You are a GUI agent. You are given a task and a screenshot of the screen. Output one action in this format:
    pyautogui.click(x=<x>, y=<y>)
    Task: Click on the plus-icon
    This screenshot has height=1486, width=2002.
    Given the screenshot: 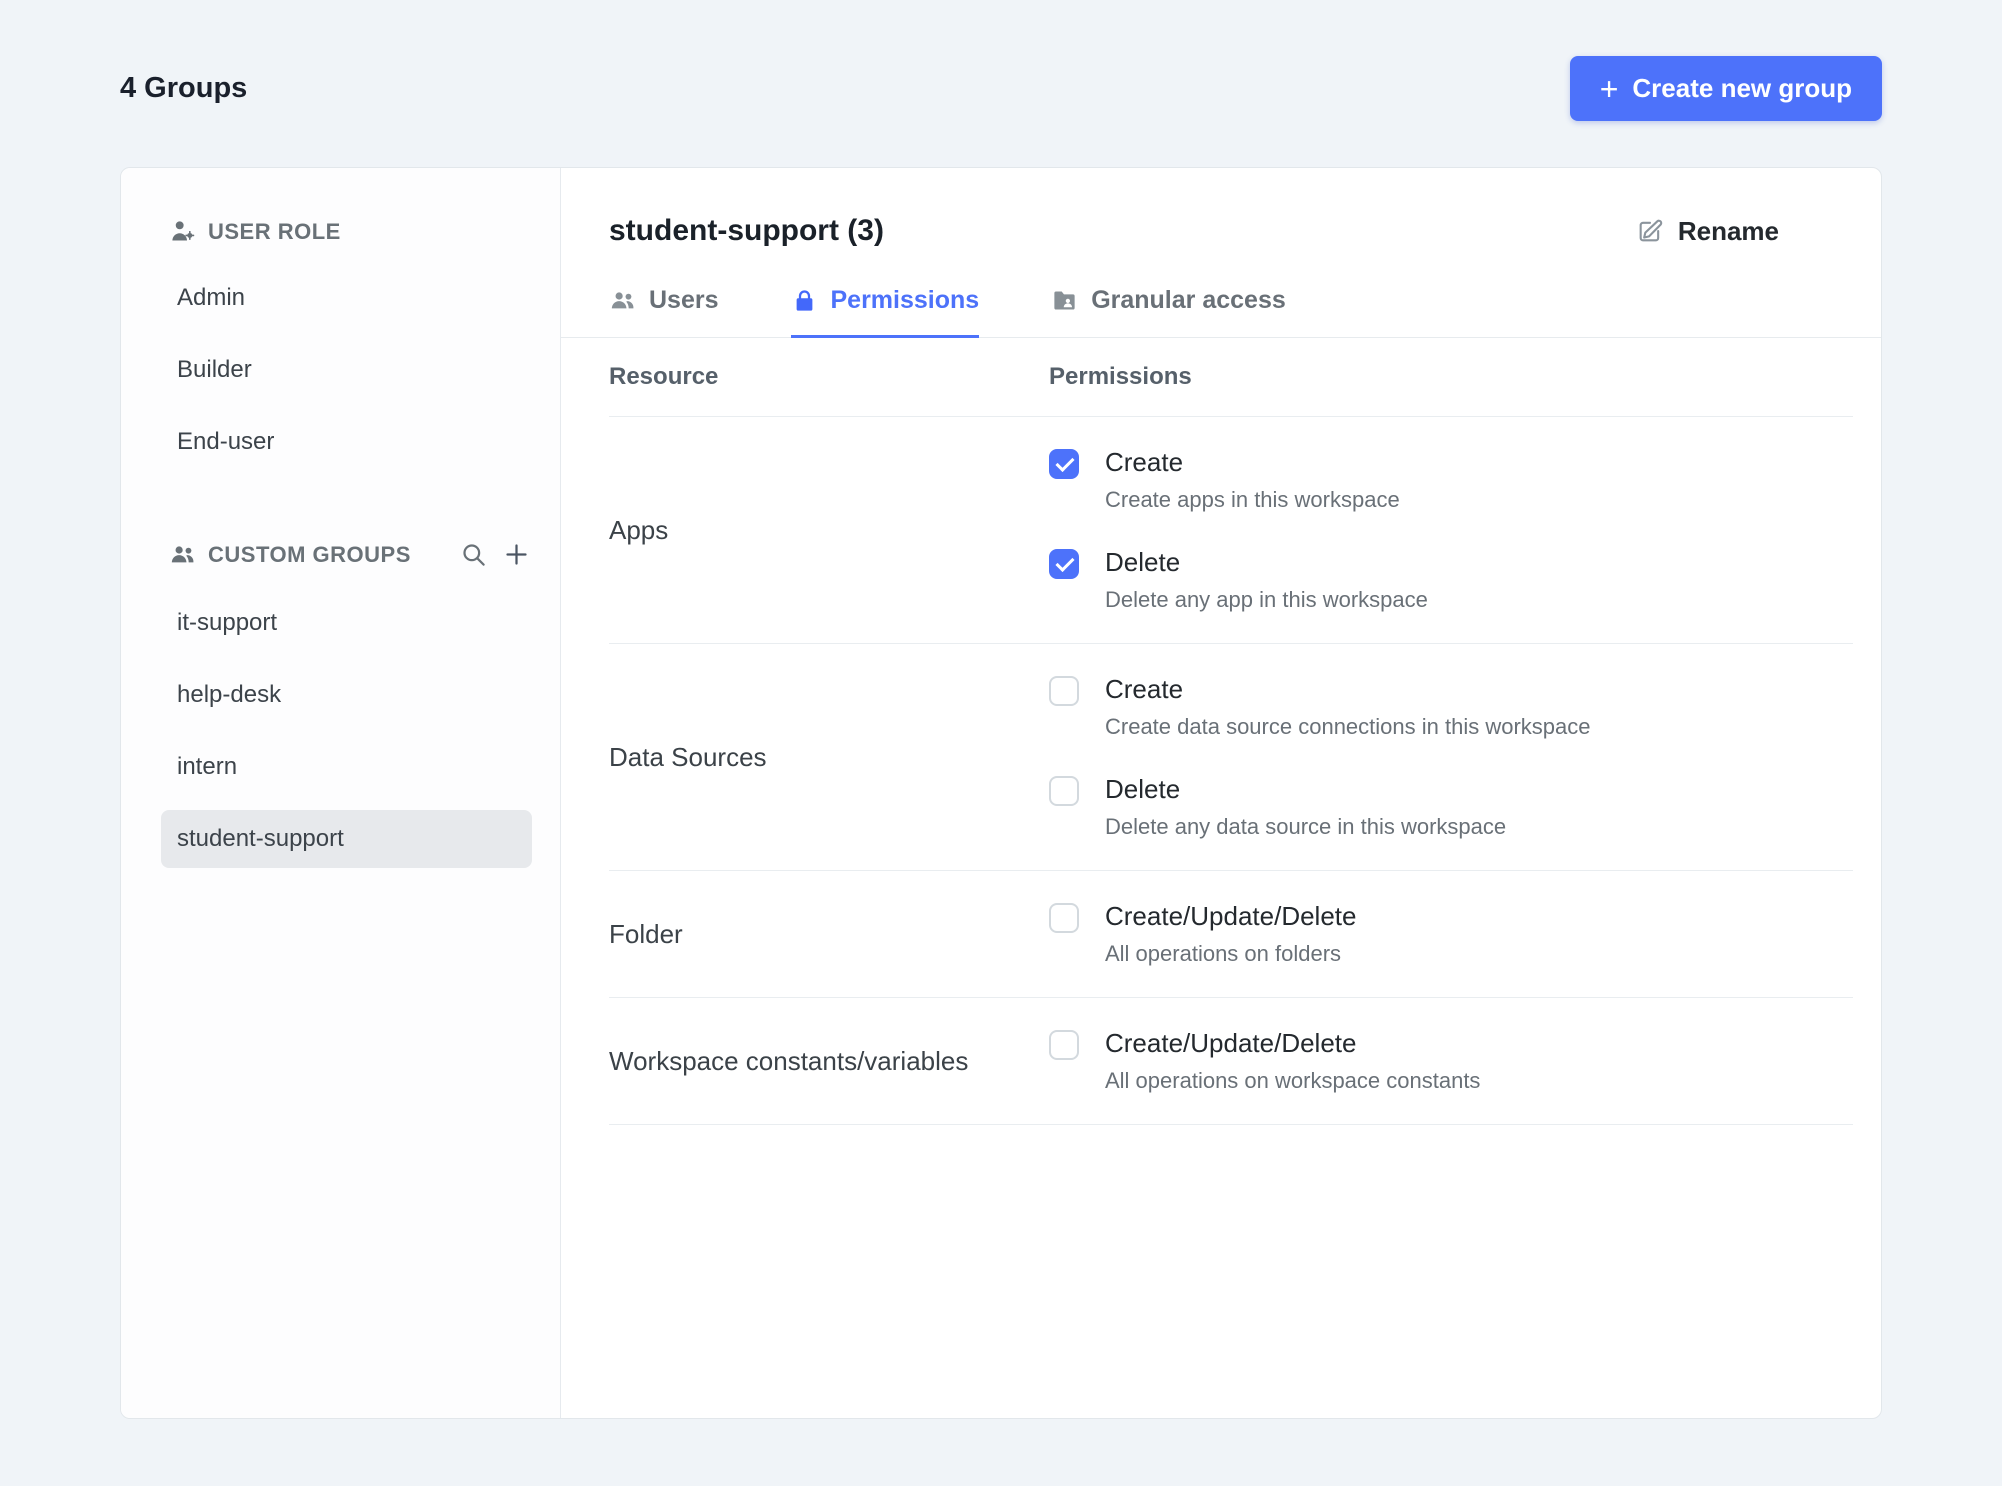 What is the action you would take?
    pyautogui.click(x=516, y=554)
    